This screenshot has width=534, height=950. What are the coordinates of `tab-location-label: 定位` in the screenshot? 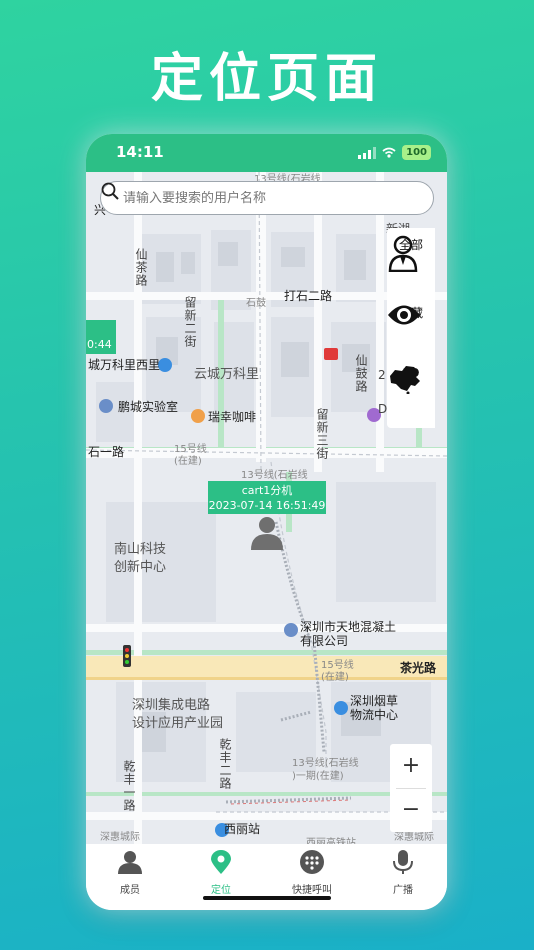 It's located at (221, 890).